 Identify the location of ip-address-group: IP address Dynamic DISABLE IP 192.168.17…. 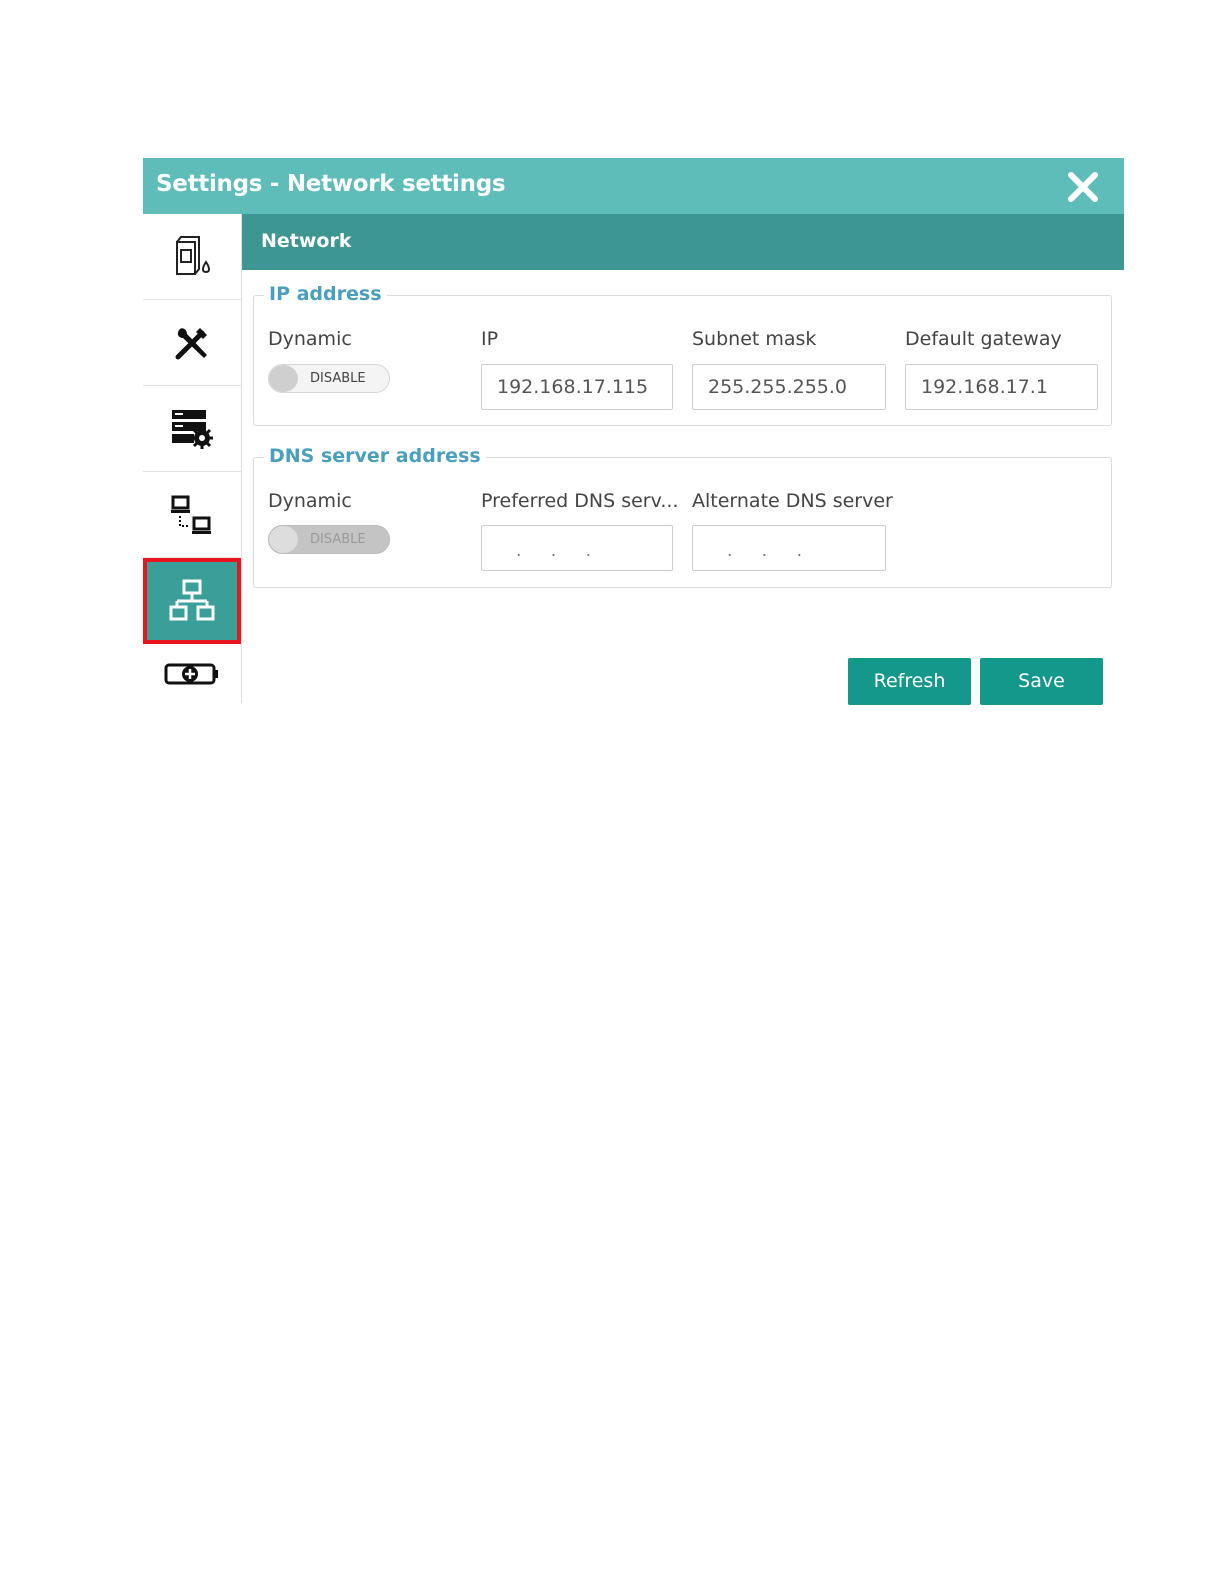
(682, 354).